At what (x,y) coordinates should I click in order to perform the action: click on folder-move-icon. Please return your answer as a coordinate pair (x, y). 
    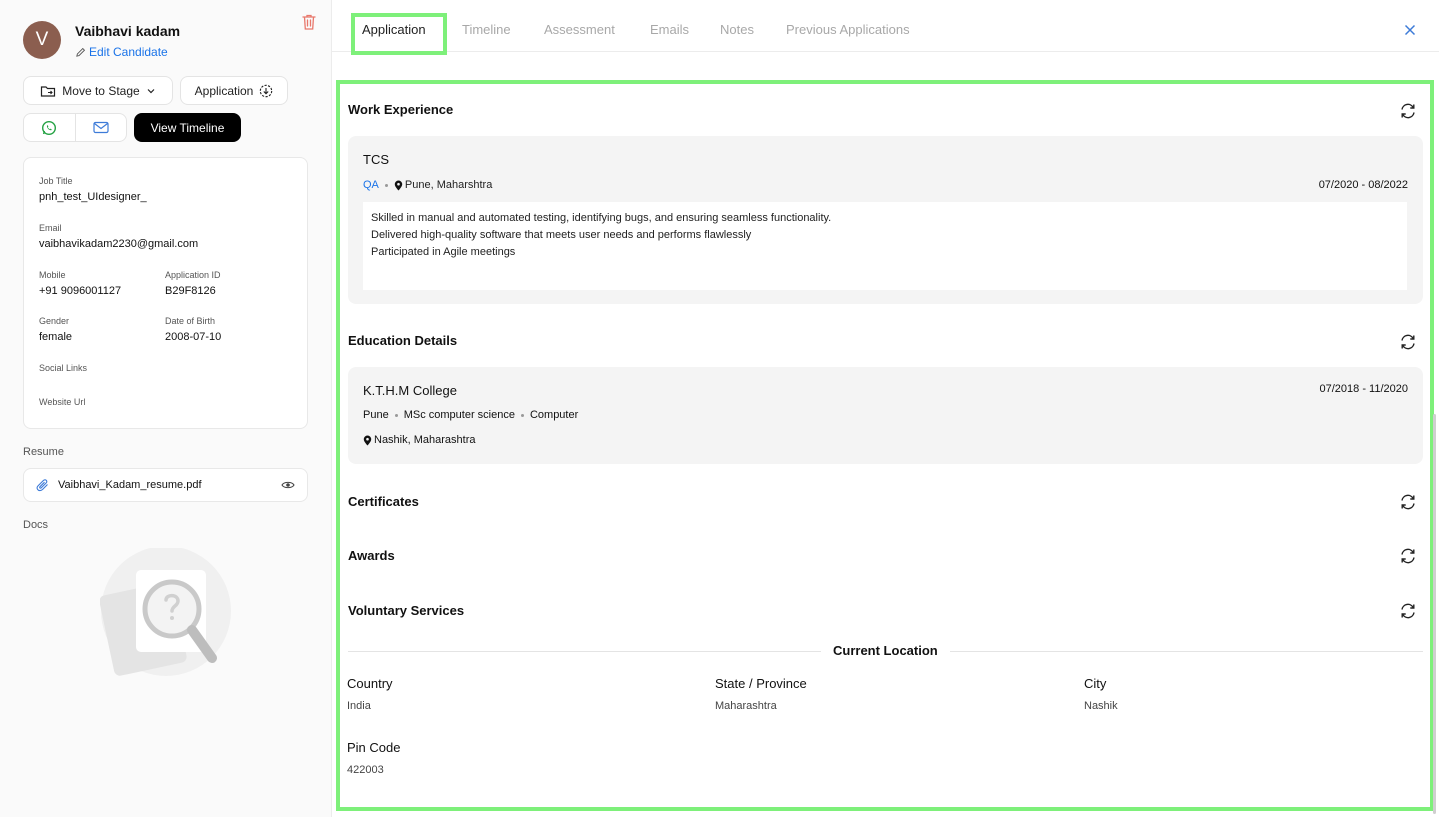
    Looking at the image, I should click on (48, 91).